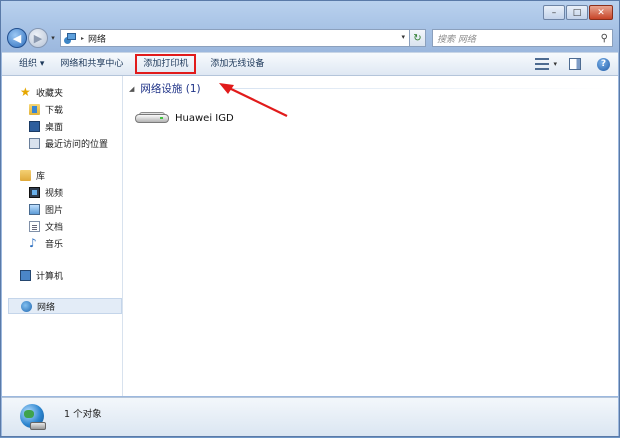 The width and height of the screenshot is (620, 438). Describe the element at coordinates (80, 175) in the screenshot. I see `nav-libraries: 库` at that location.